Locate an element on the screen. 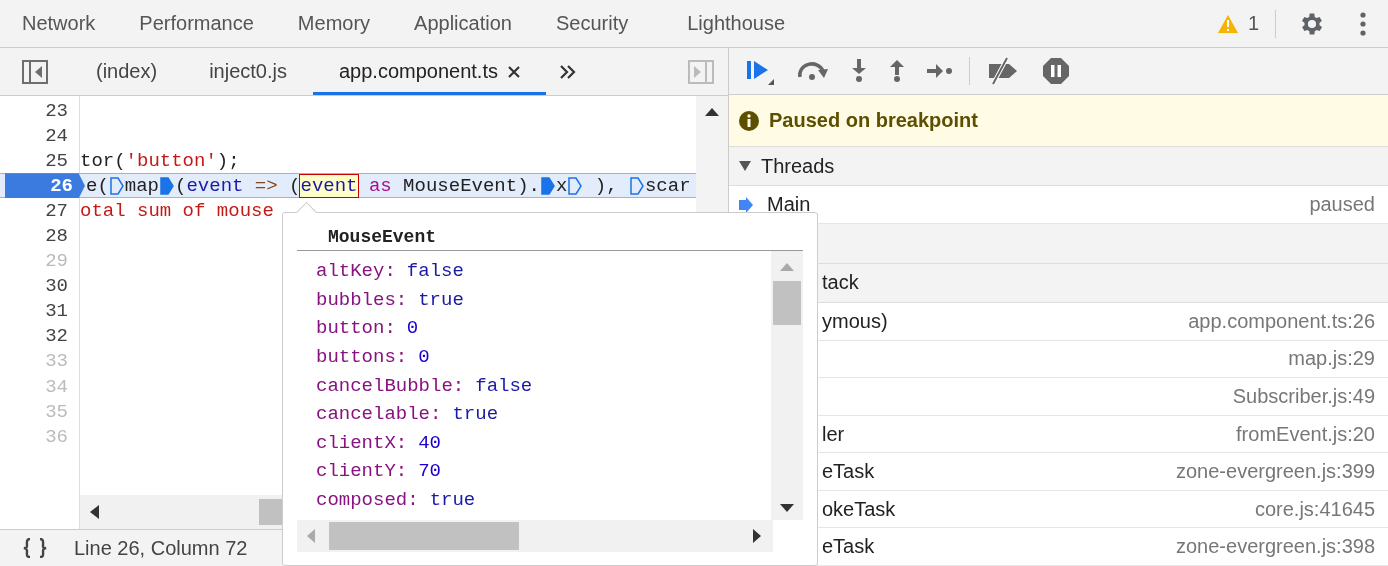 This screenshot has width=1388, height=566. expand-triangle-icon is located at coordinates (745, 166).